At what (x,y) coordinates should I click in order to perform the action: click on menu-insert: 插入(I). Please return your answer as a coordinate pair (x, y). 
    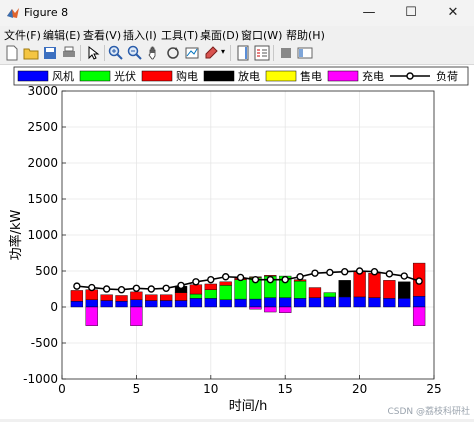
    Looking at the image, I should click on (140, 35).